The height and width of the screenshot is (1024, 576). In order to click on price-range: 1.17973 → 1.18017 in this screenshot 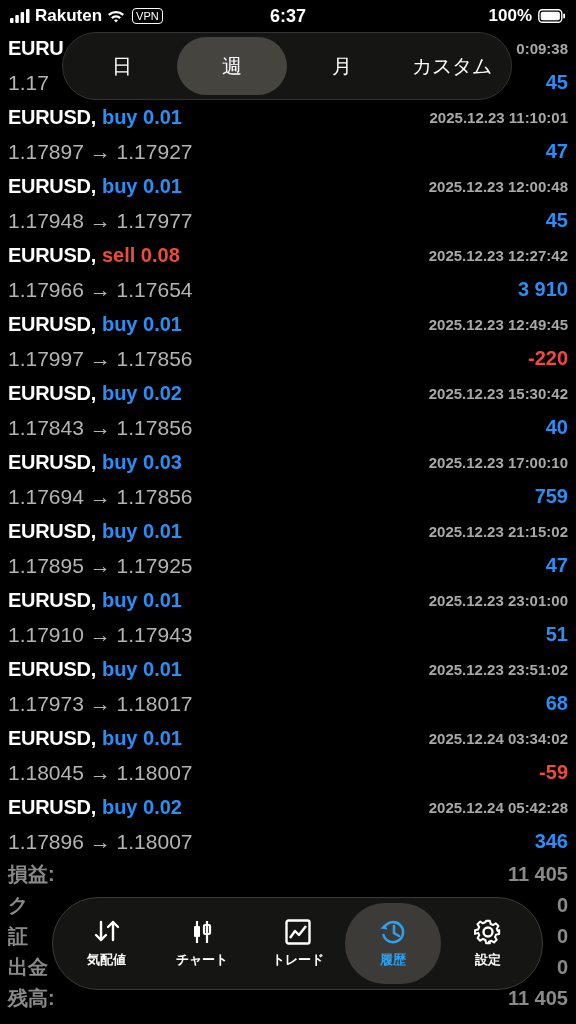, I will do `click(100, 703)`.